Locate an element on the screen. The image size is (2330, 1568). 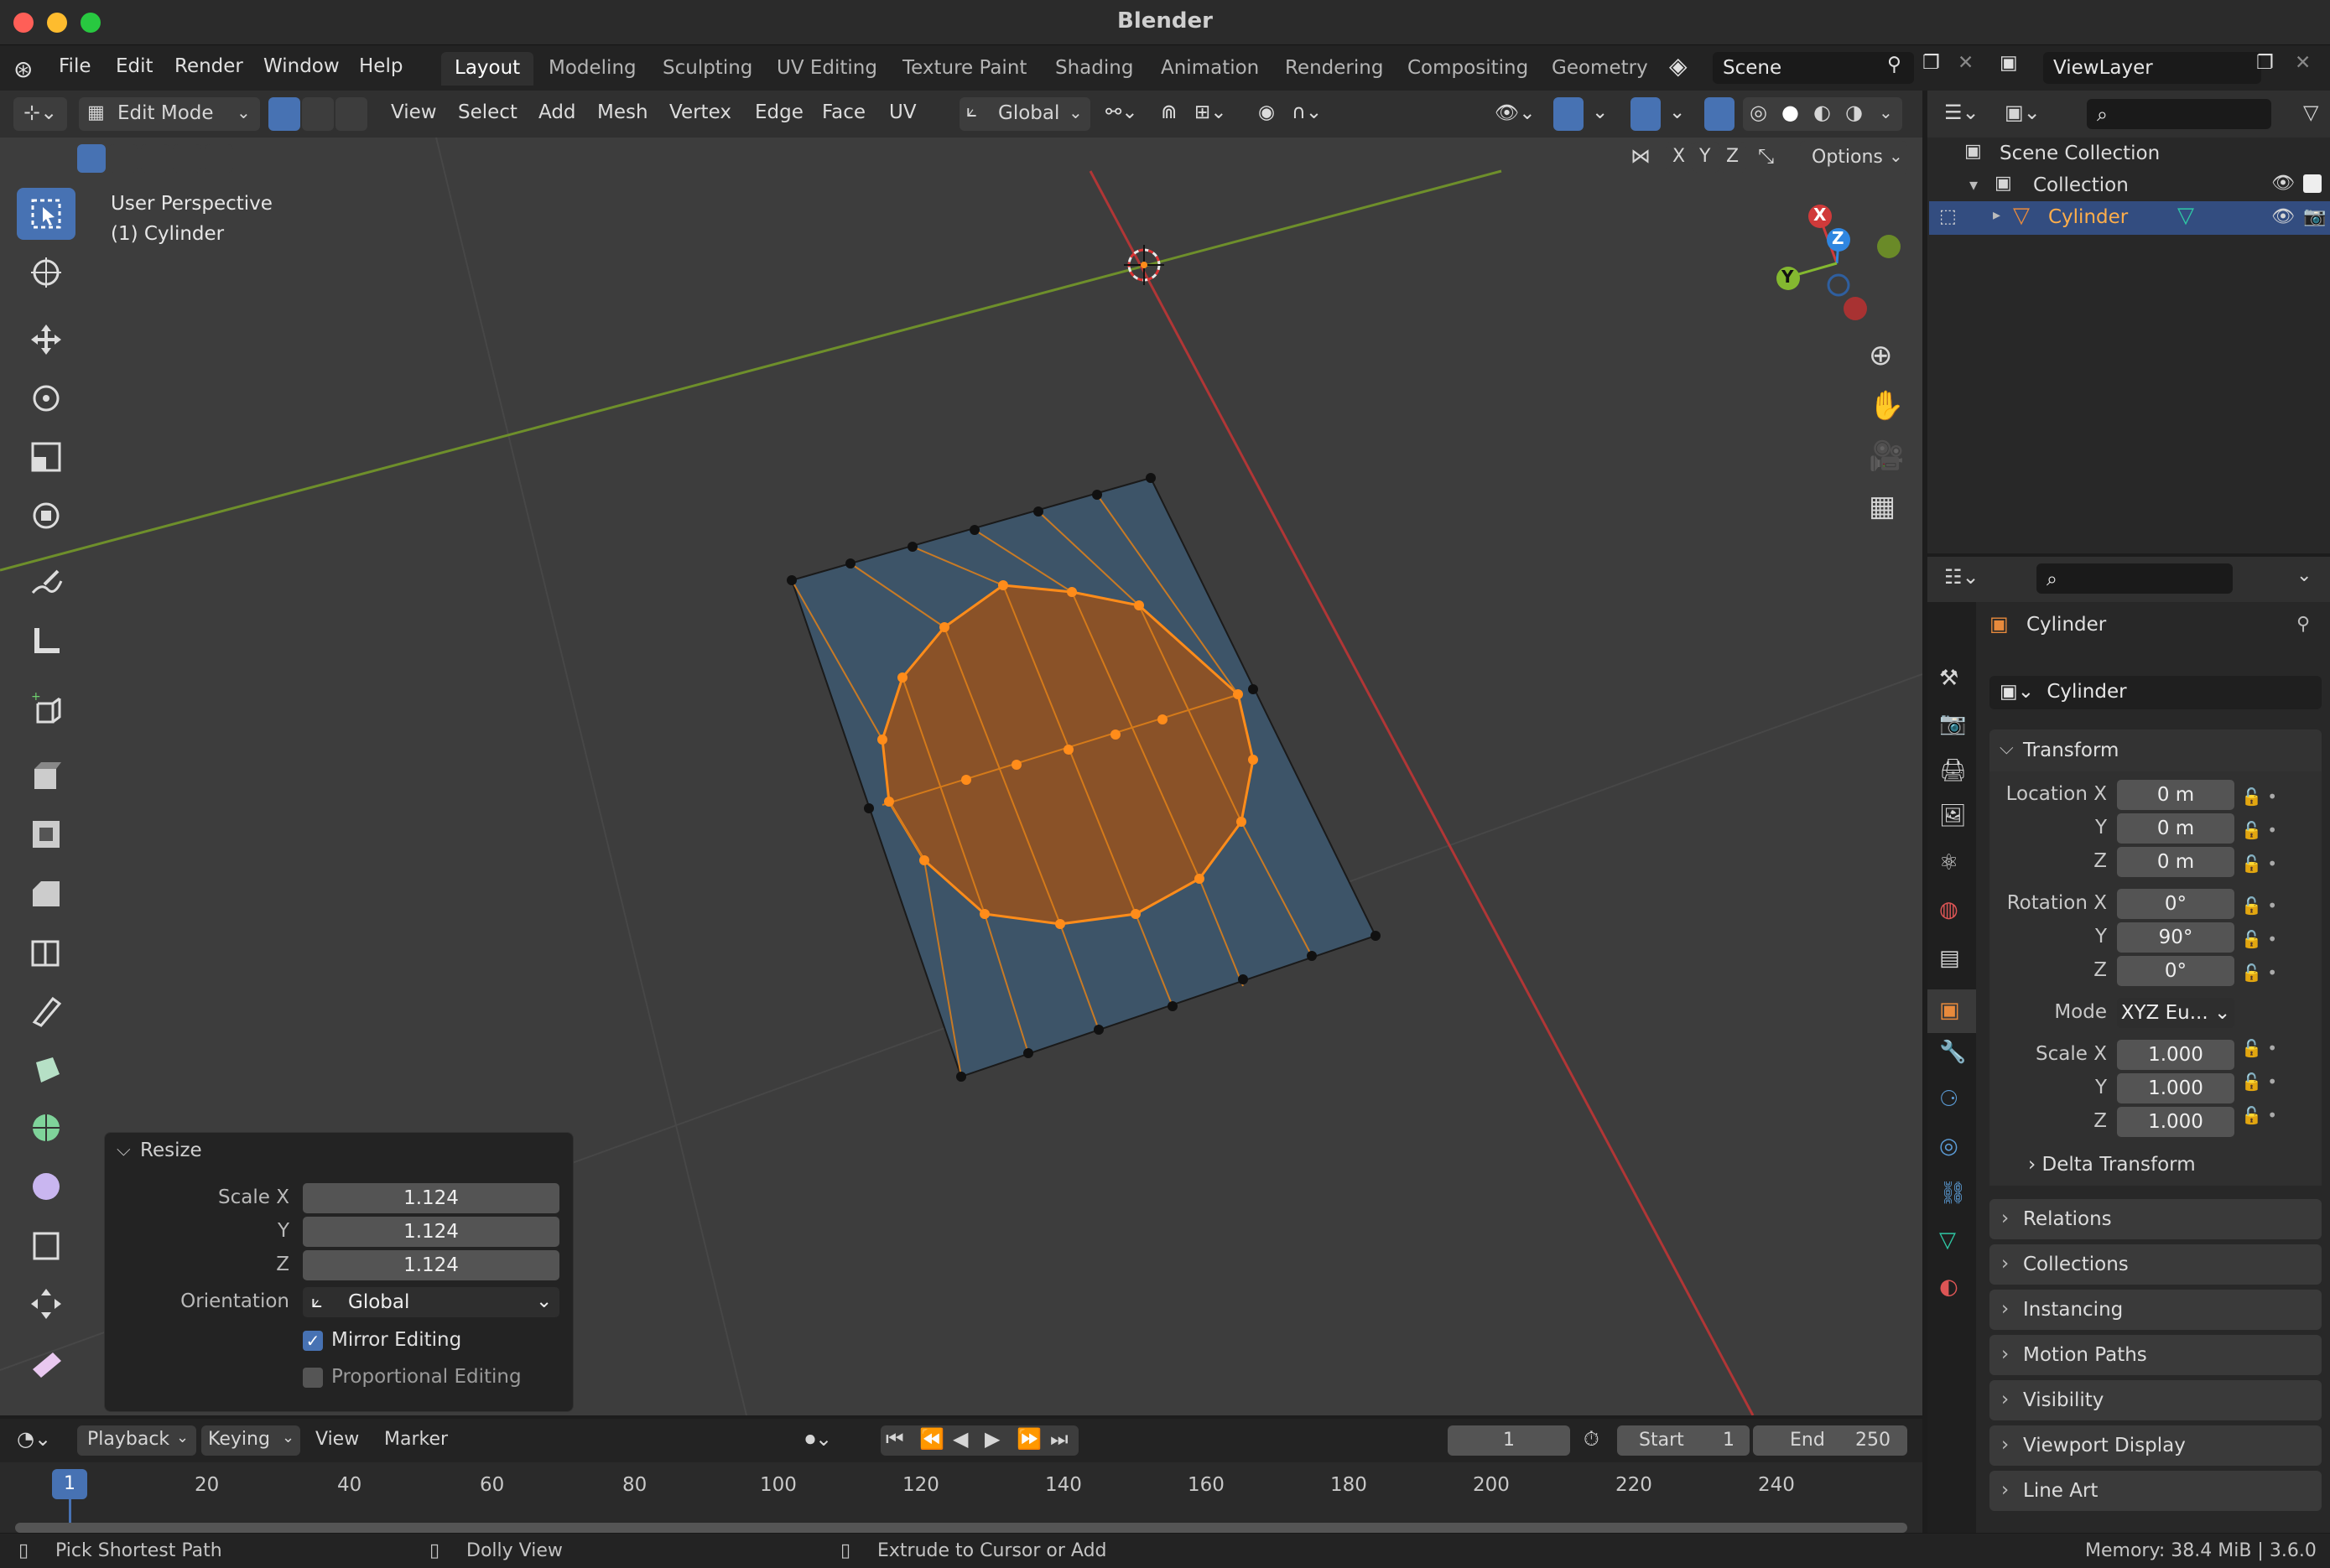
proportional-editing-icon: ◉ is located at coordinates (1266, 112).